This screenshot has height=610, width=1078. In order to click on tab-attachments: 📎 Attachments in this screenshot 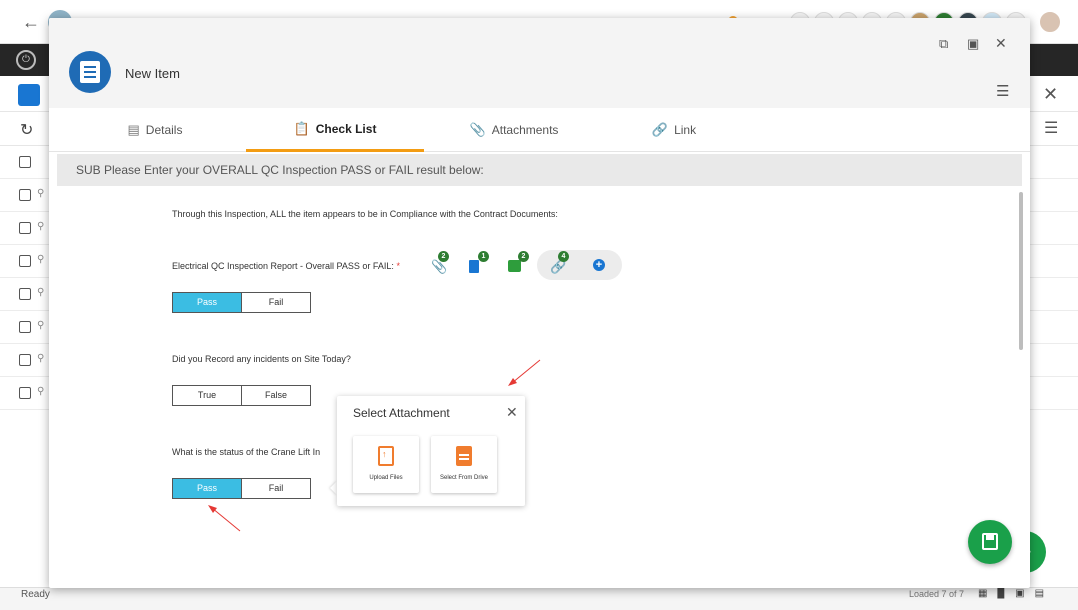, I will do `click(514, 130)`.